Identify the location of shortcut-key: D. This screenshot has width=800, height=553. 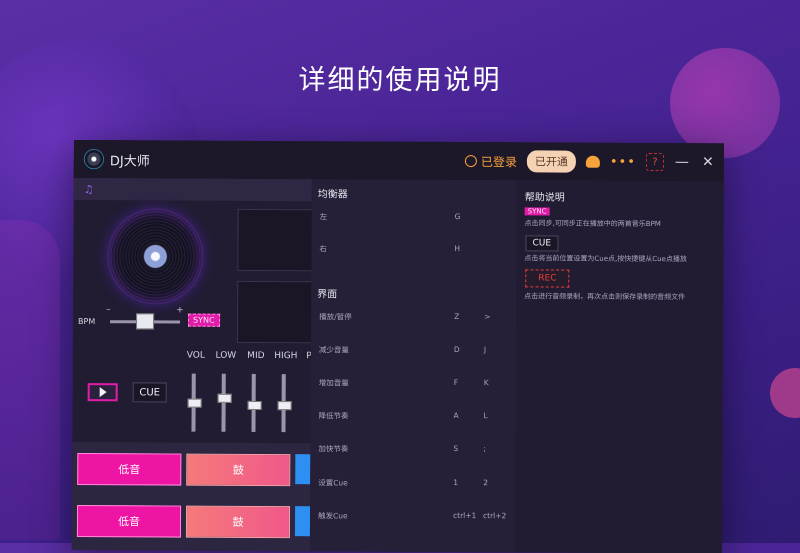
(456, 349).